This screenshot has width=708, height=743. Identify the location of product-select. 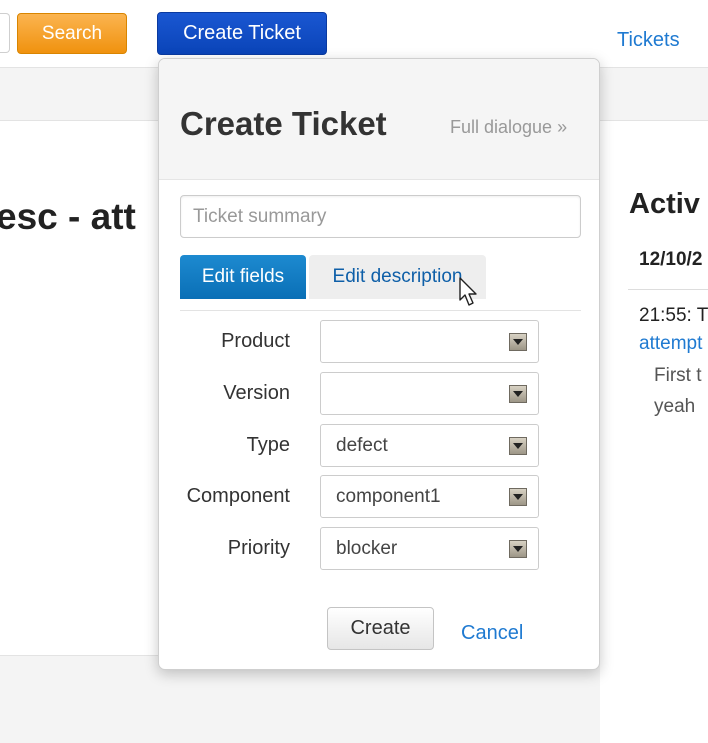
(429, 341).